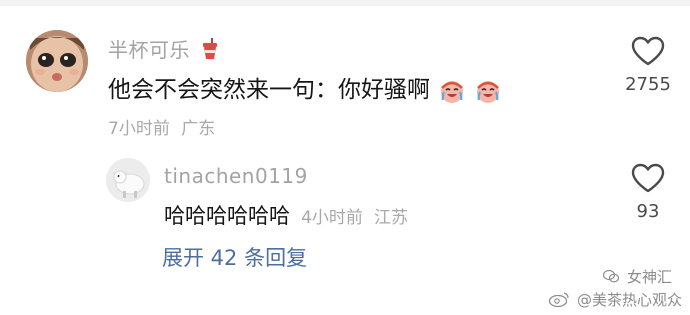 The width and height of the screenshot is (690, 315). I want to click on watermark-line2: @美茶热心观众, so click(615, 299).